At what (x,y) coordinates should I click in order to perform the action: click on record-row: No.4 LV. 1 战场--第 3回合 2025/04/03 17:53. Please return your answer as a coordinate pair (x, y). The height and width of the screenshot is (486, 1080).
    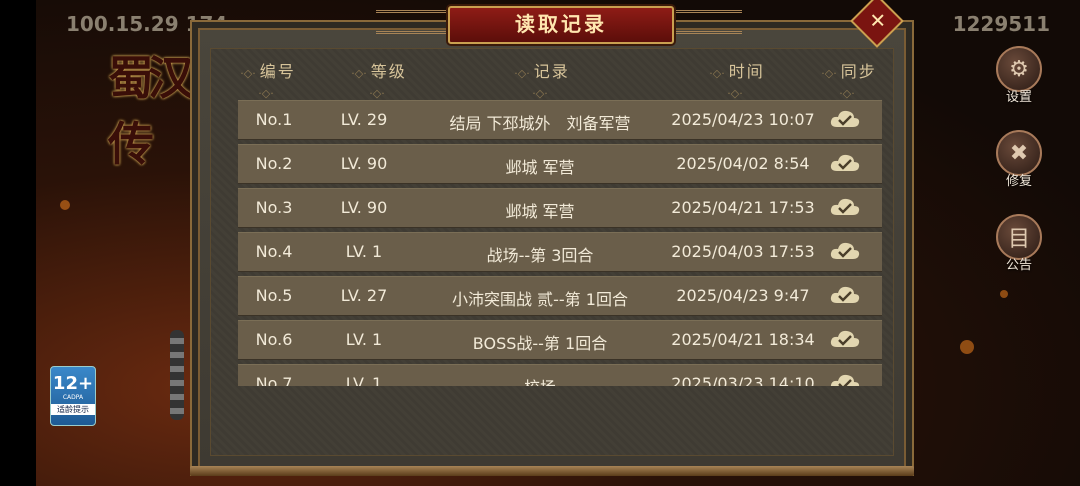
    Looking at the image, I should click on (560, 252).